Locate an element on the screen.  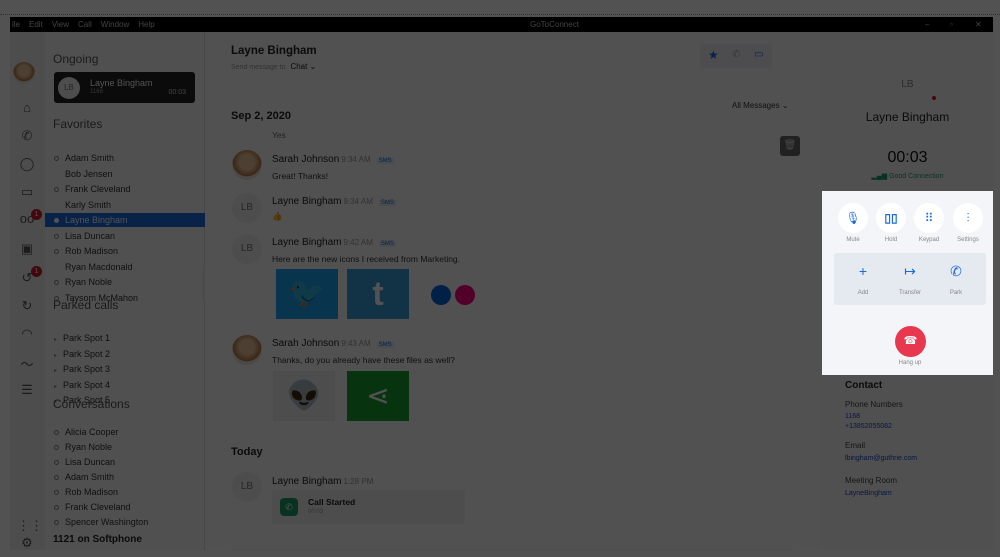
dashboard-icon: ◠ is located at coordinates (27, 334).